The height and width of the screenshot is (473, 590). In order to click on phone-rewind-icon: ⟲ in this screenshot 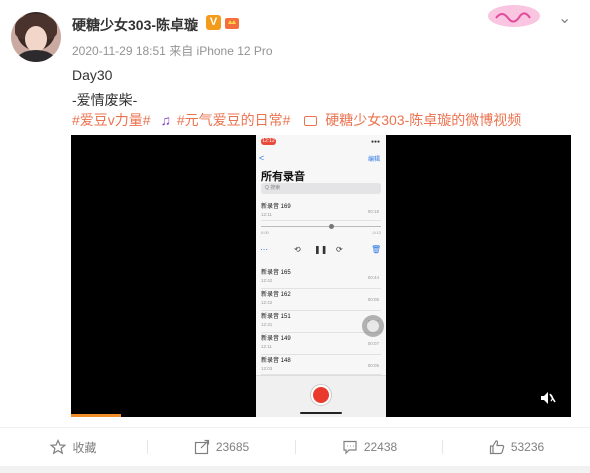, I will do `click(297, 249)`.